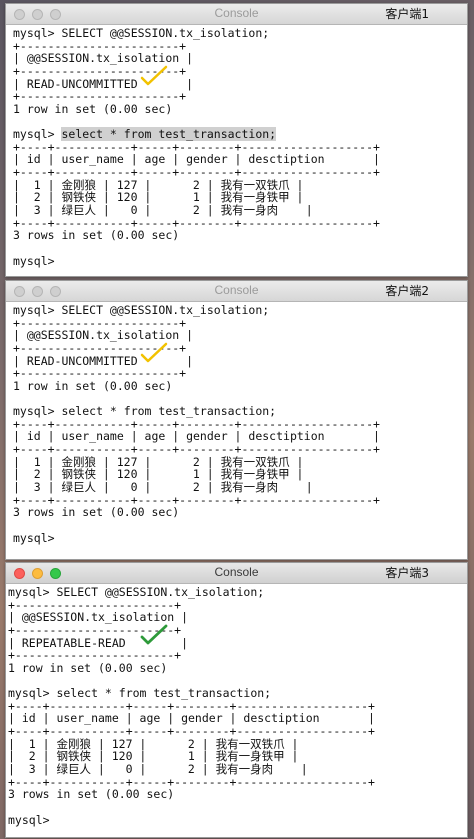  I want to click on client-label: 客户端2, so click(407, 291).